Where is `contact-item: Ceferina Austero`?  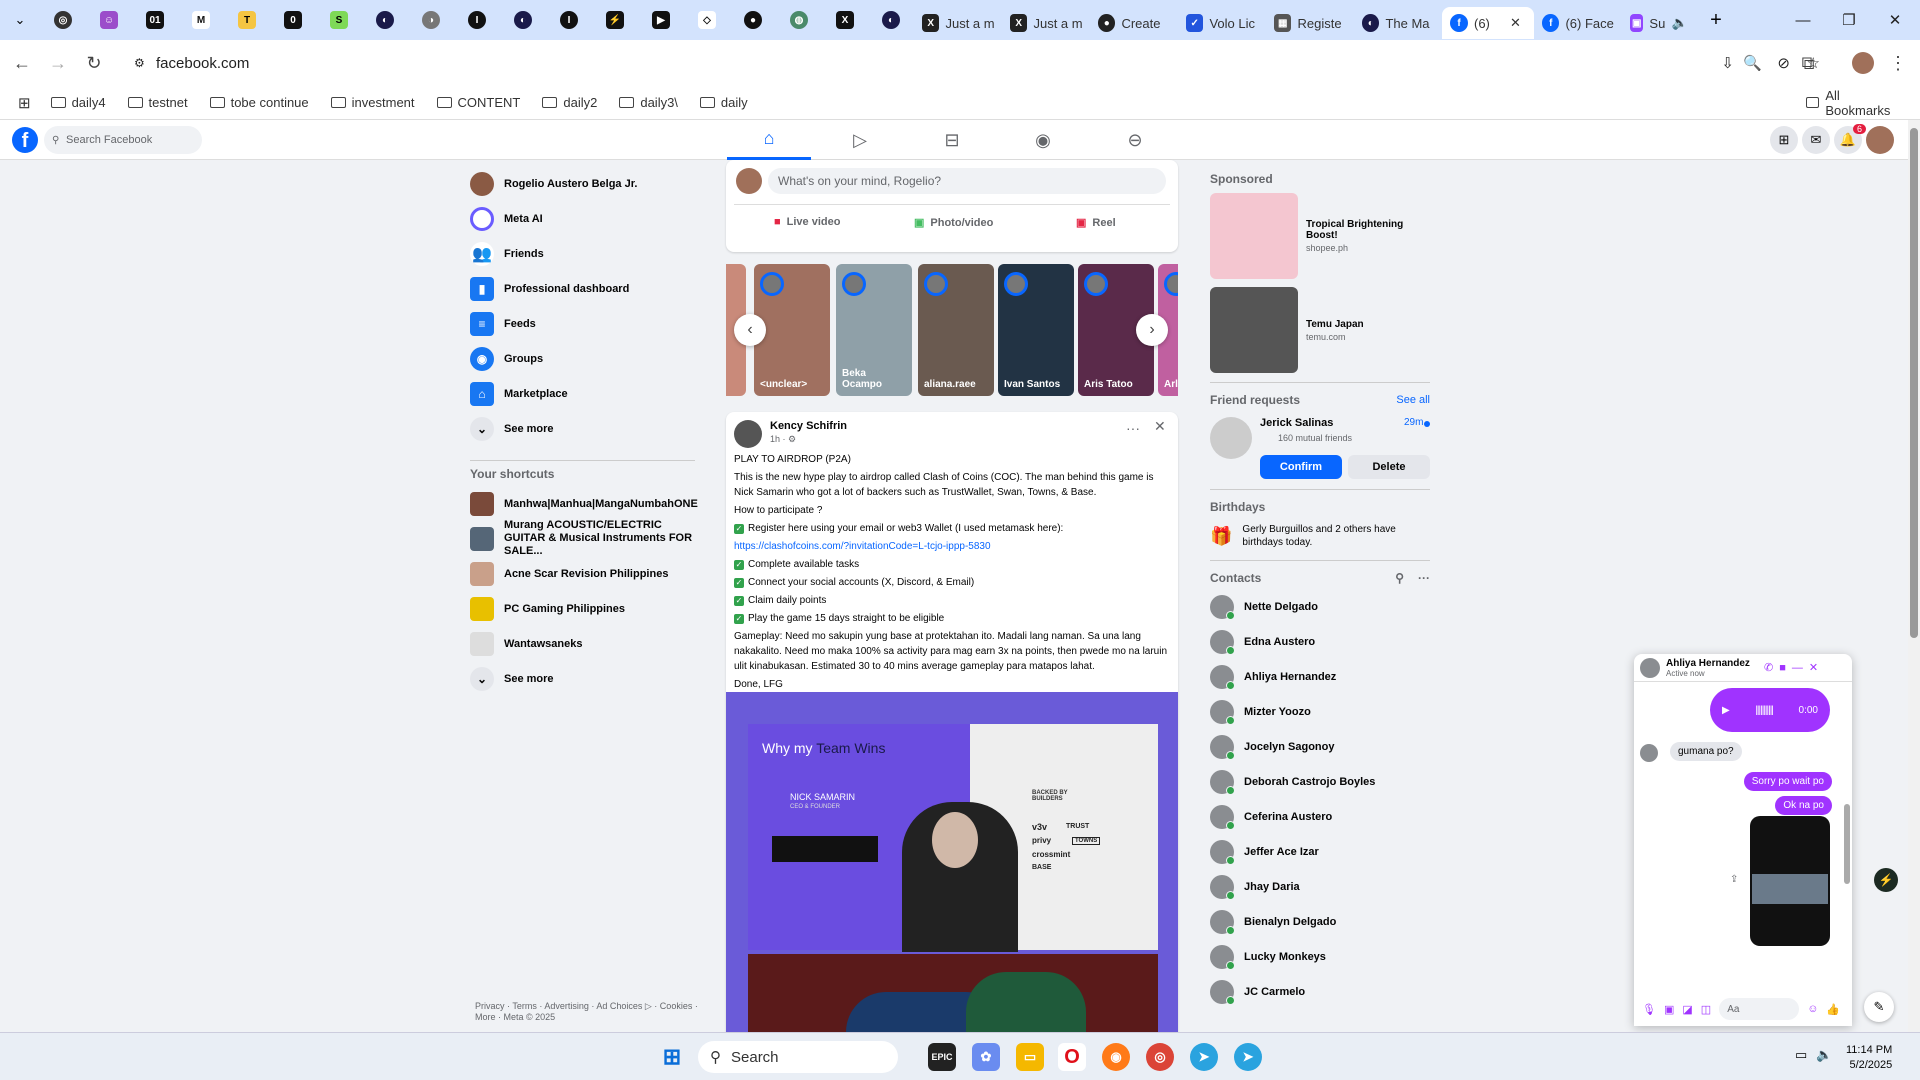 contact-item: Ceferina Austero is located at coordinates (1320, 816).